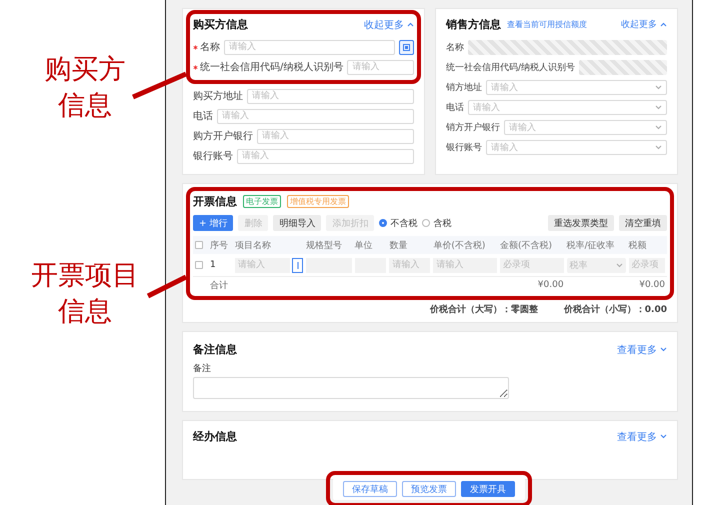 The height and width of the screenshot is (505, 707). Describe the element at coordinates (473, 128) in the screenshot. I see `field-label: 销方开户银行` at that location.